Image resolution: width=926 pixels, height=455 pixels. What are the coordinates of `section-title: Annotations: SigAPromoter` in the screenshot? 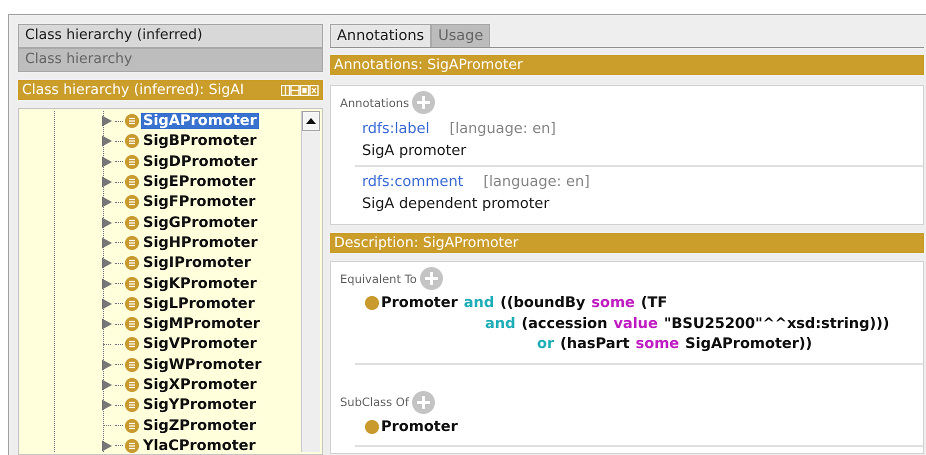 It's located at (627, 65).